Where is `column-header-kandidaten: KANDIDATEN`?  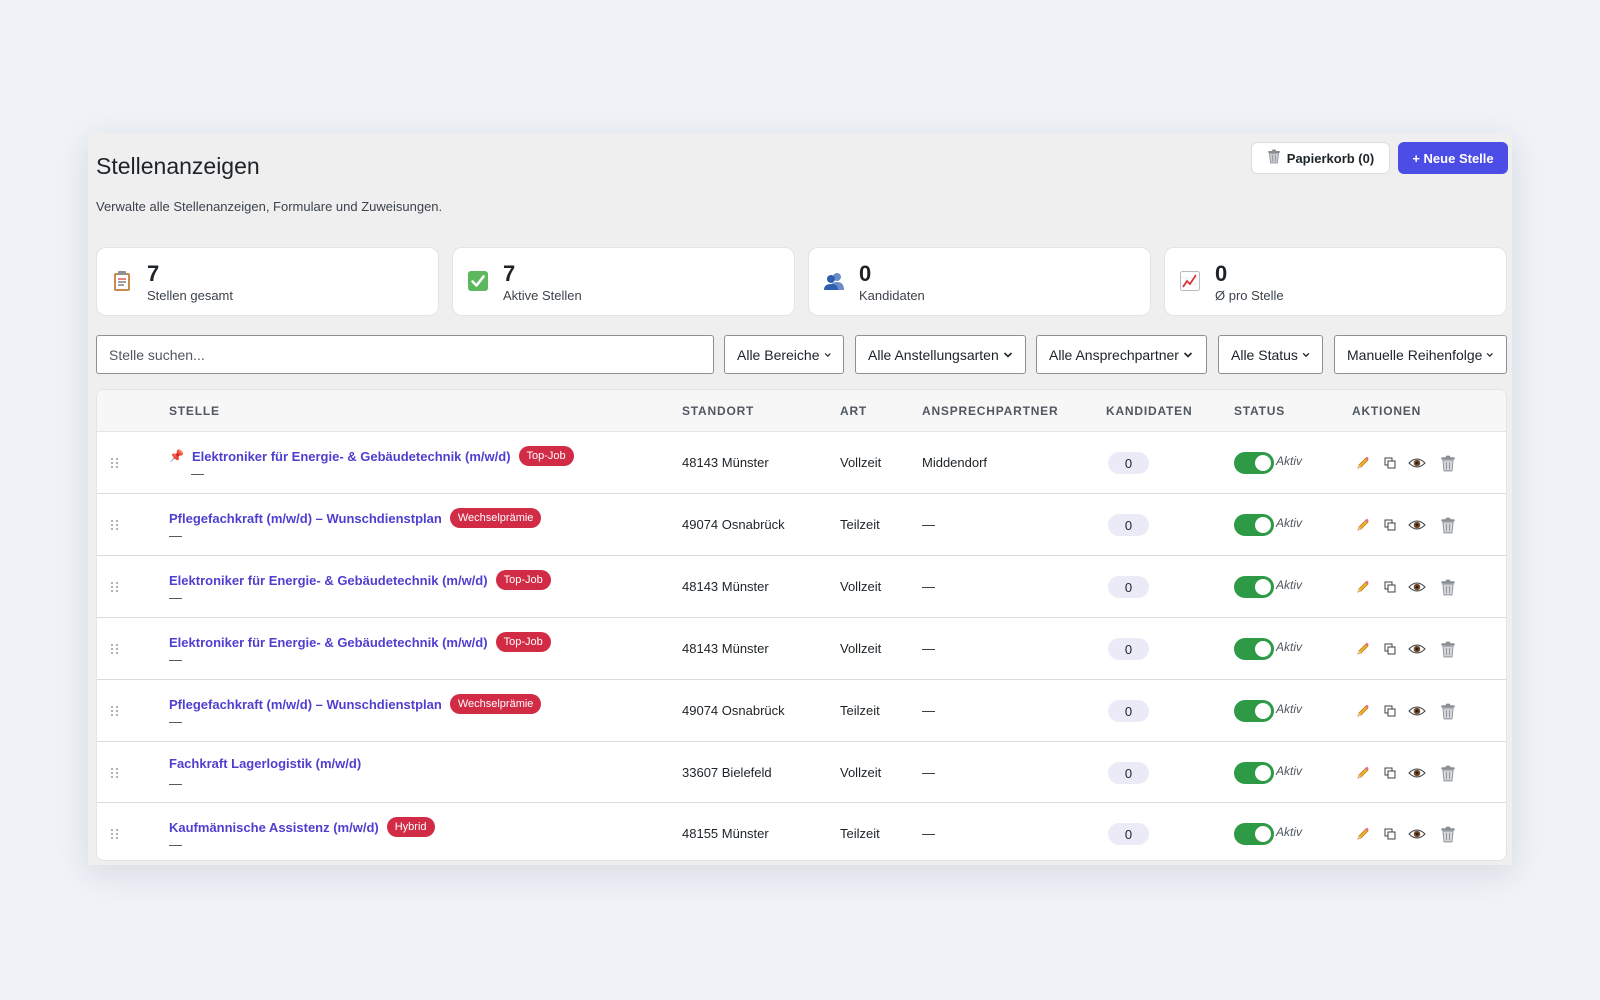
column-header-kandidaten: KANDIDATEN is located at coordinates (1149, 411).